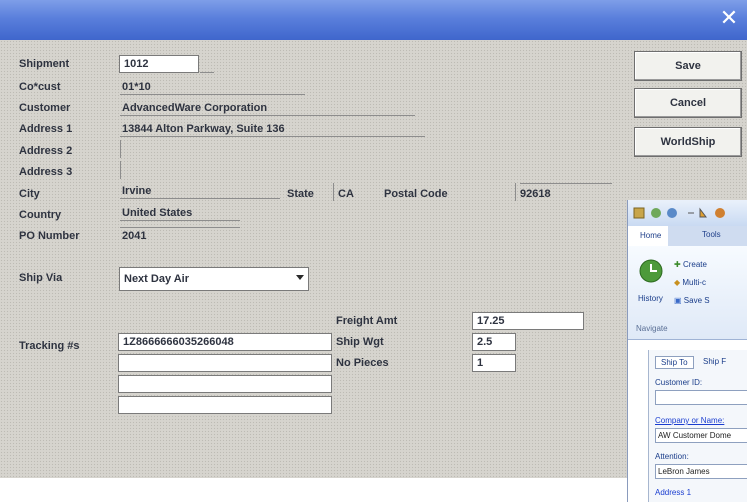 Image resolution: width=747 pixels, height=502 pixels. Describe the element at coordinates (180, 227) in the screenshot. I see `po-underline` at that location.